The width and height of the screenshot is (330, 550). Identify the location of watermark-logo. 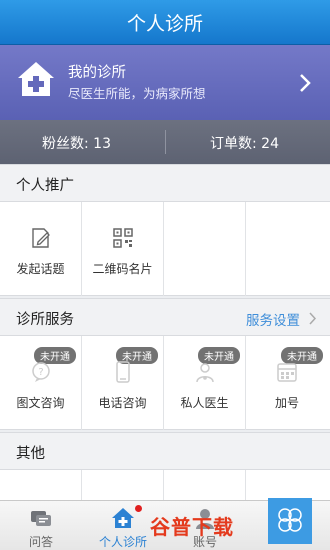
(290, 521).